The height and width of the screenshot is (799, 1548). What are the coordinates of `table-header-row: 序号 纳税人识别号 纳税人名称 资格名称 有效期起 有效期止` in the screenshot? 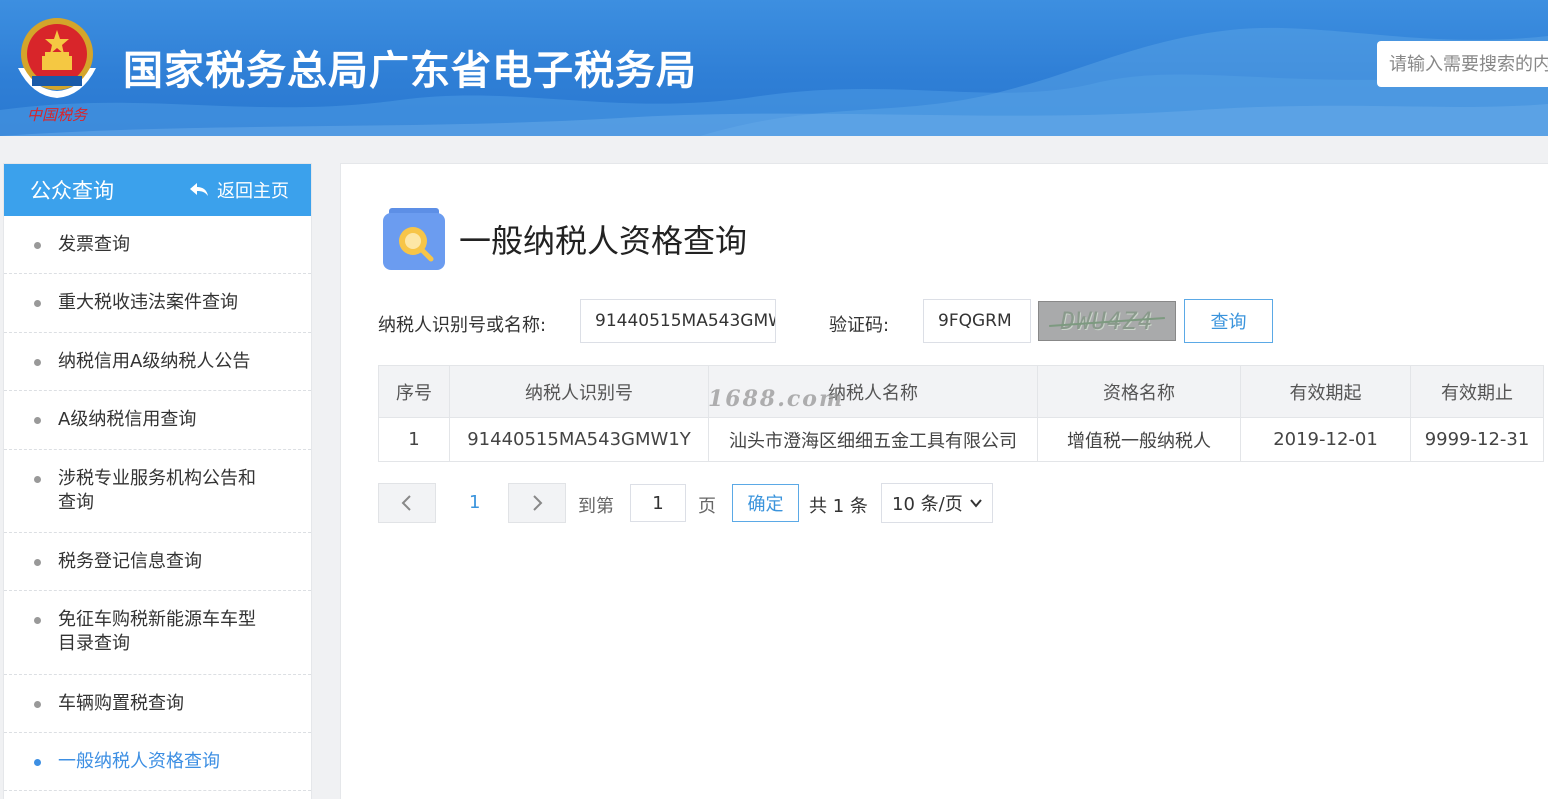 It's located at (961, 391).